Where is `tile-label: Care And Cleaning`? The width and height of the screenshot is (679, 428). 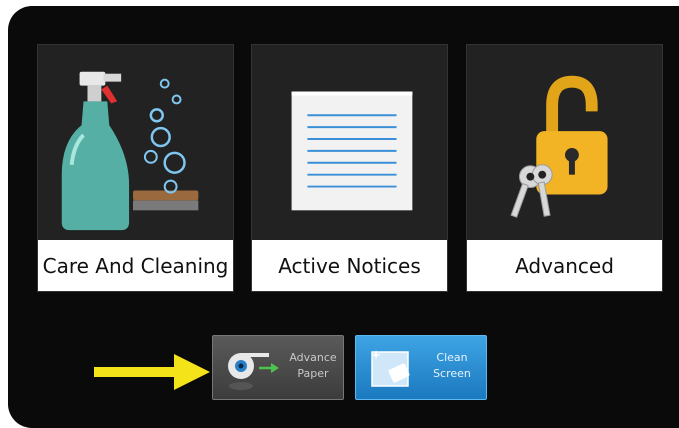
tile-label: Care And Cleaning is located at coordinates (135, 265).